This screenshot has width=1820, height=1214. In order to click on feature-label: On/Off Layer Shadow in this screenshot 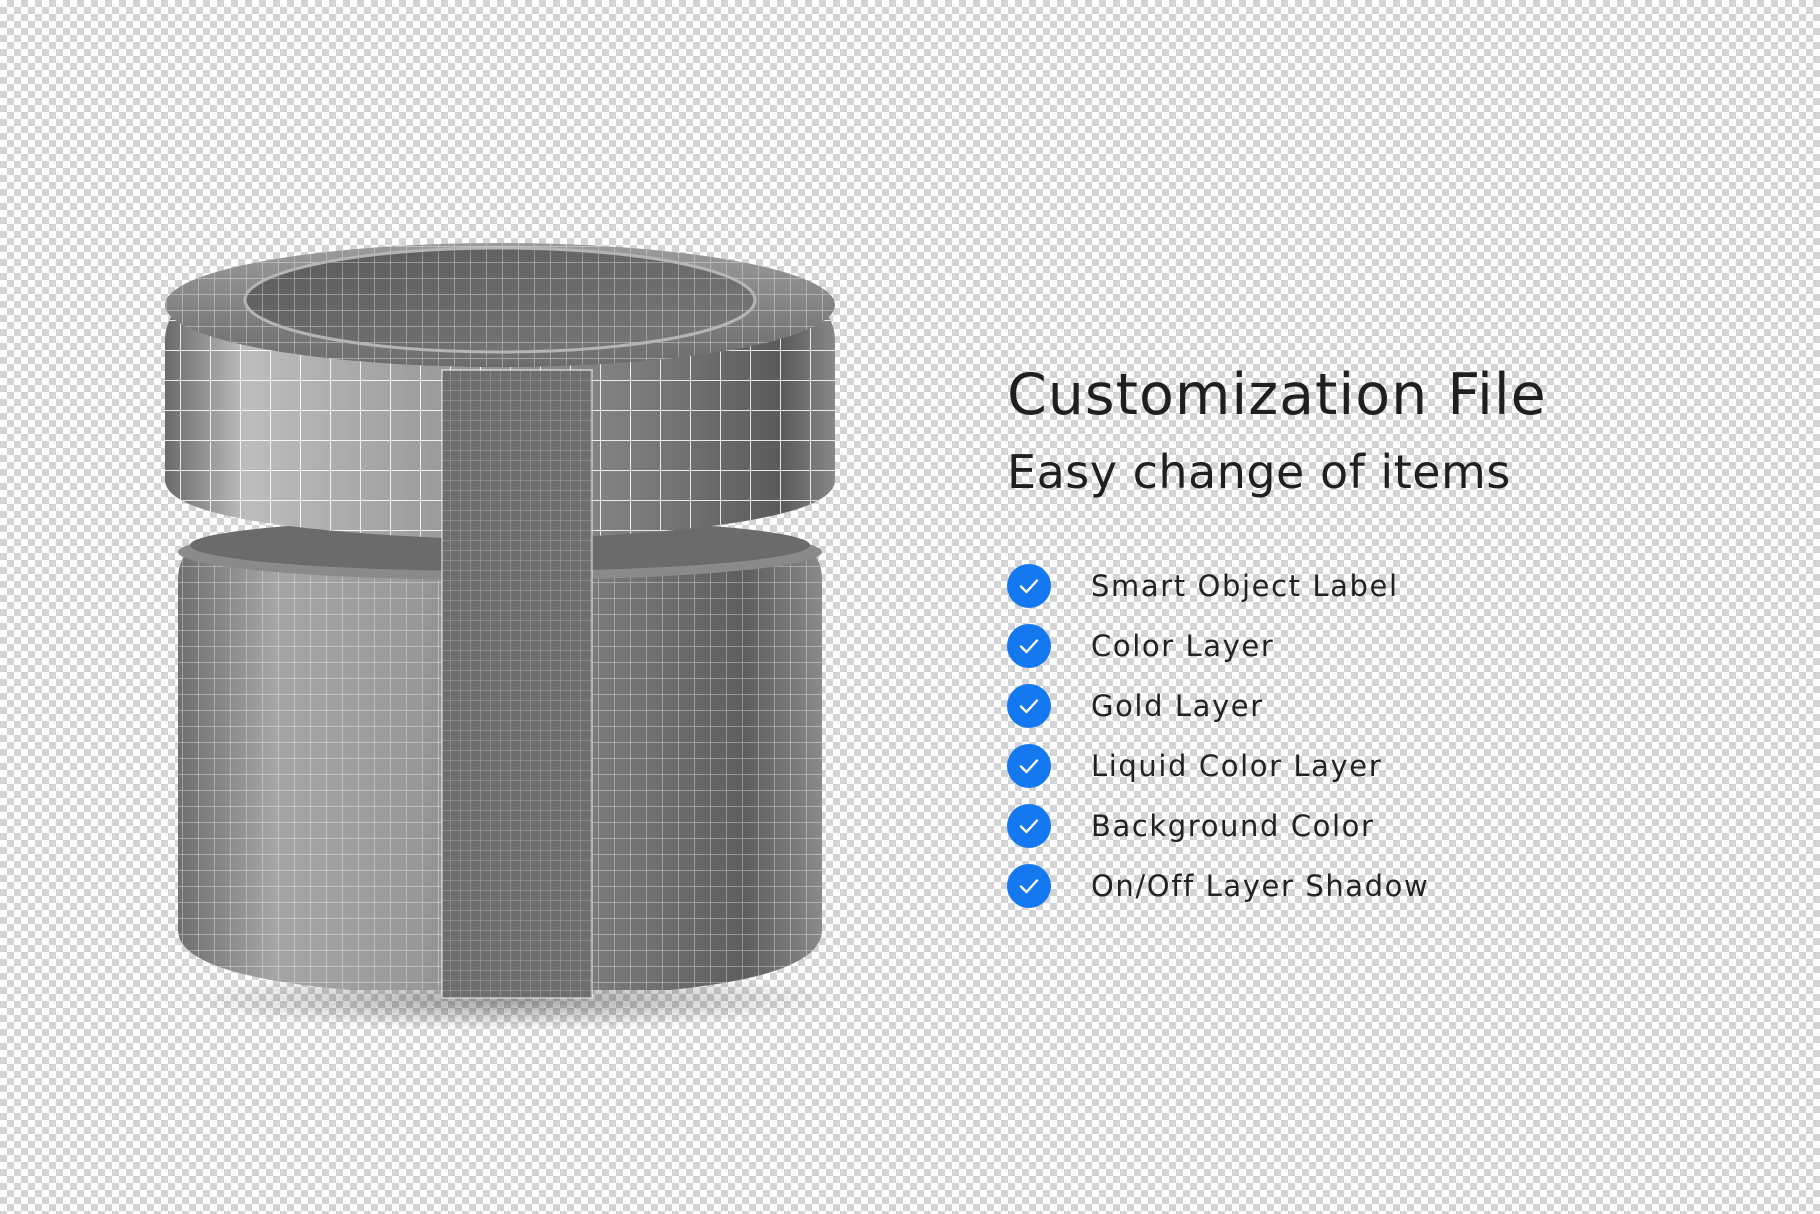, I will do `click(1260, 886)`.